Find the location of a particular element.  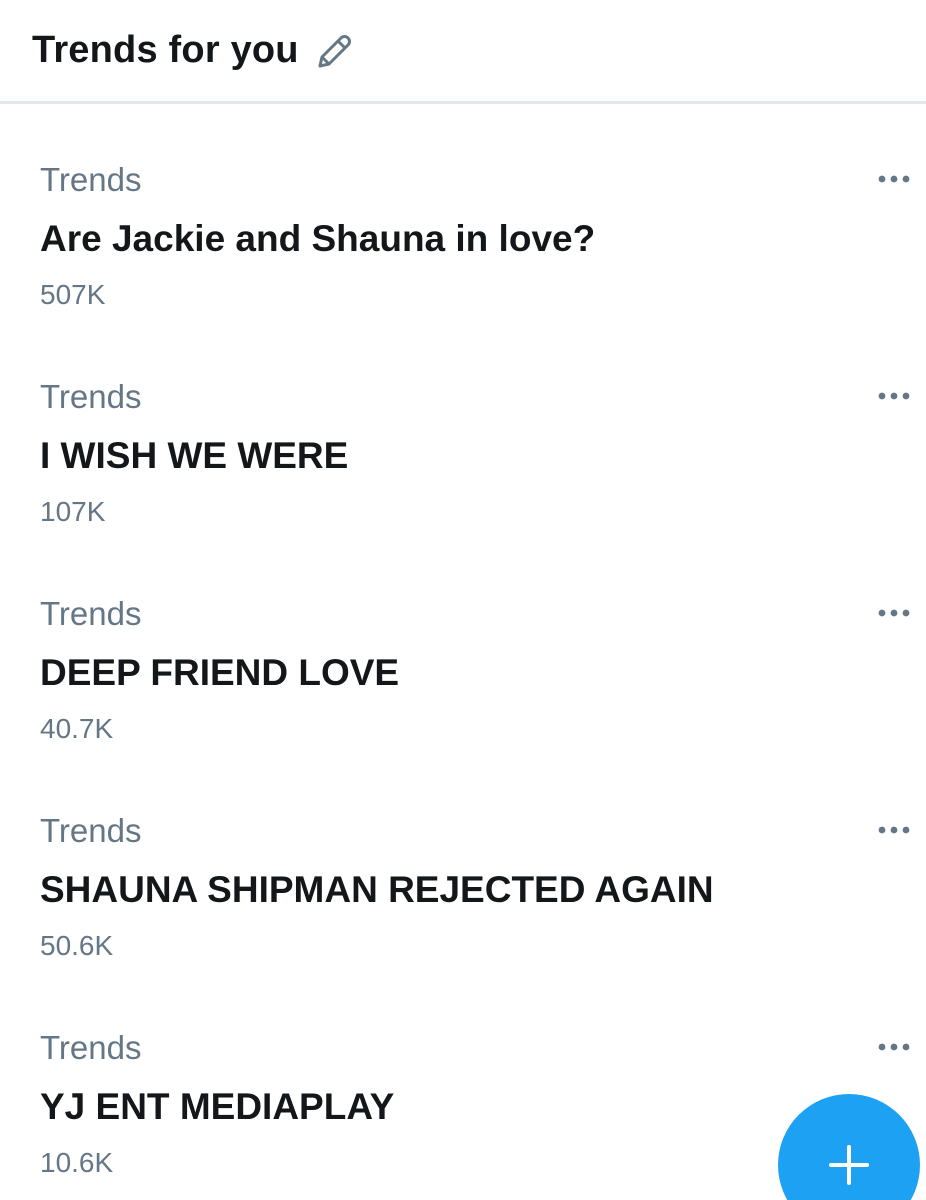

trend-count: 50.6K is located at coordinates (77, 945).